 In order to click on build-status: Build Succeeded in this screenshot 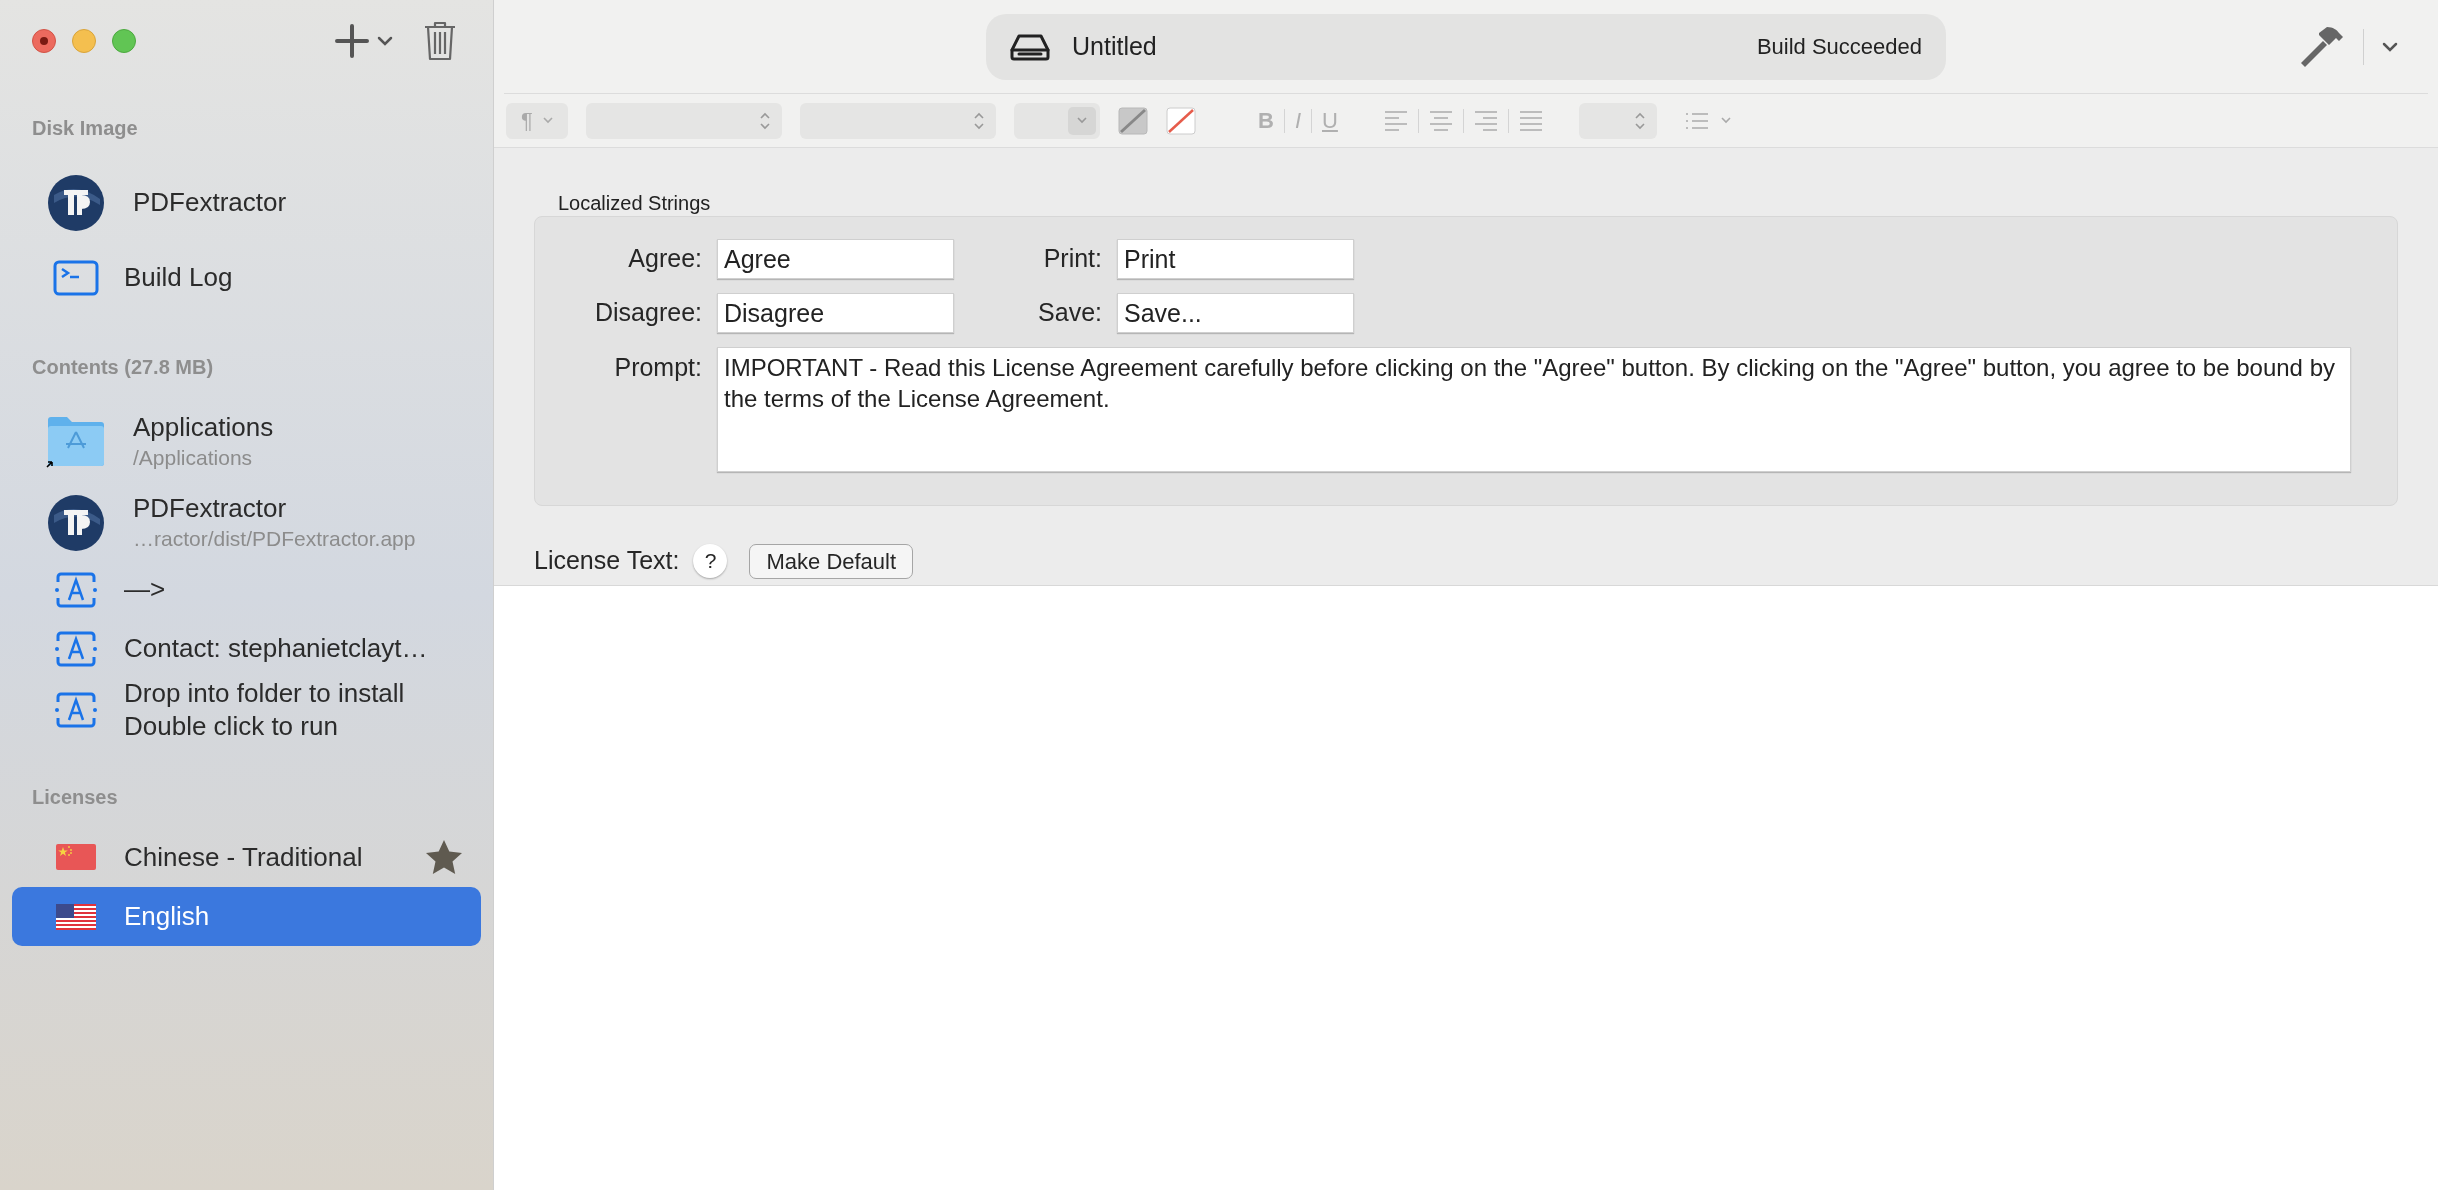, I will do `click(1839, 47)`.